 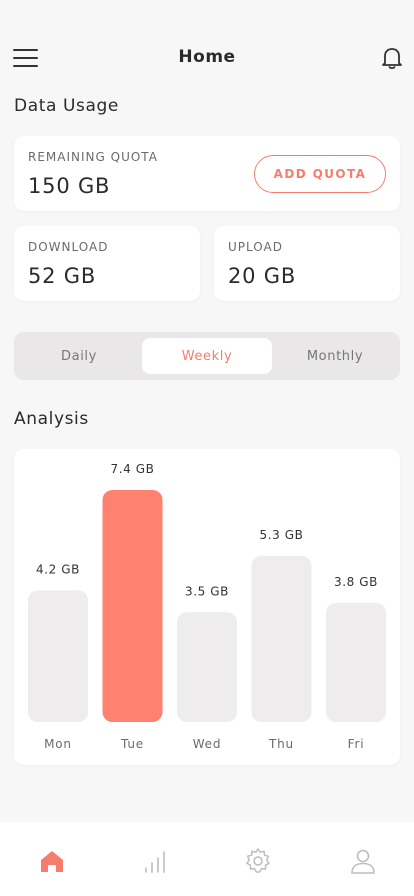 What do you see at coordinates (258, 861) in the screenshot?
I see `gear-icon` at bounding box center [258, 861].